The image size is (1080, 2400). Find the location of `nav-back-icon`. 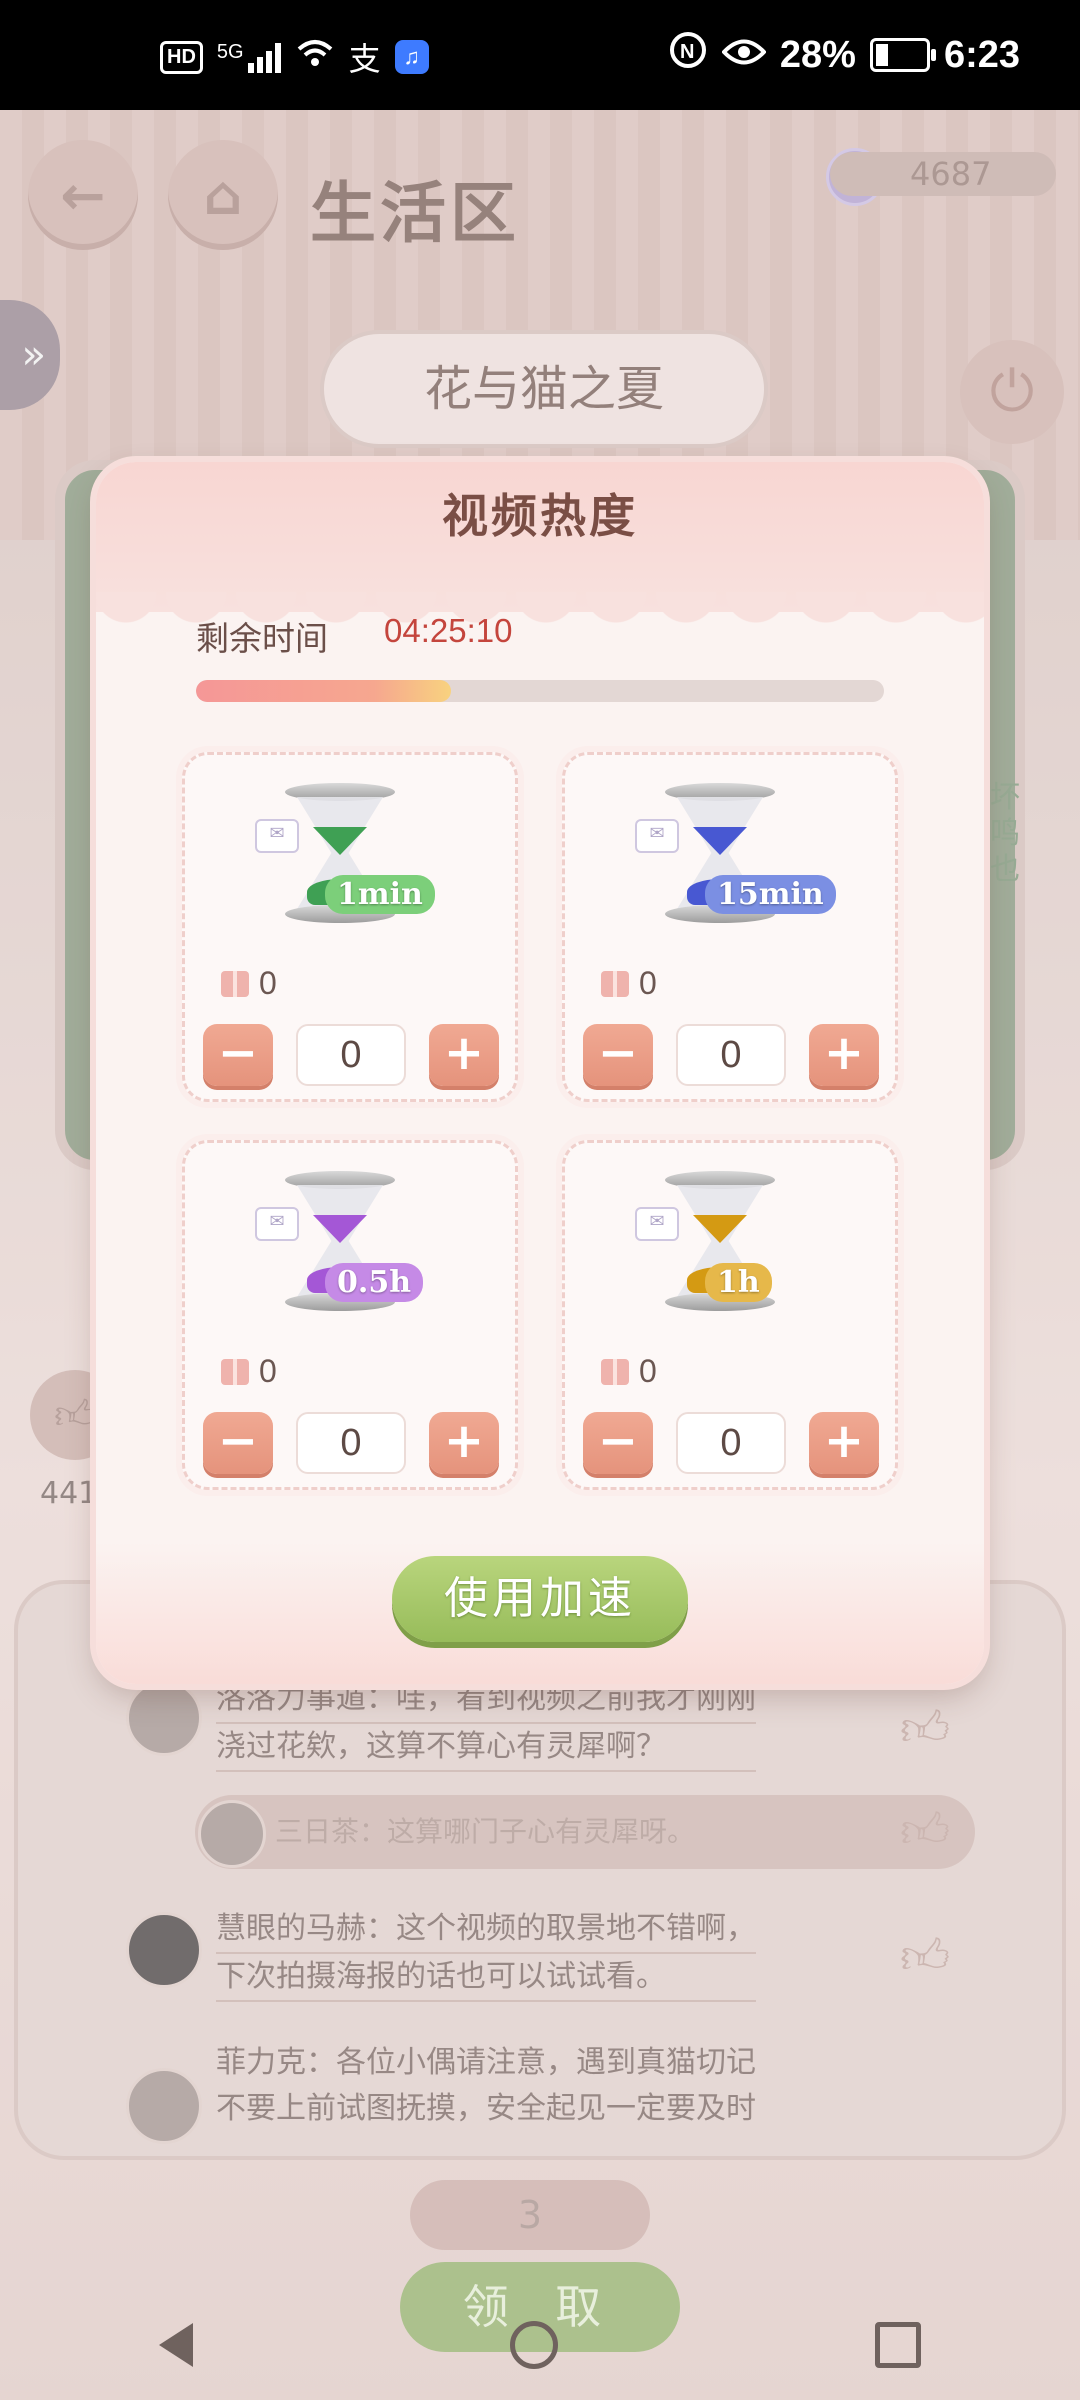

nav-back-icon is located at coordinates (175, 2345).